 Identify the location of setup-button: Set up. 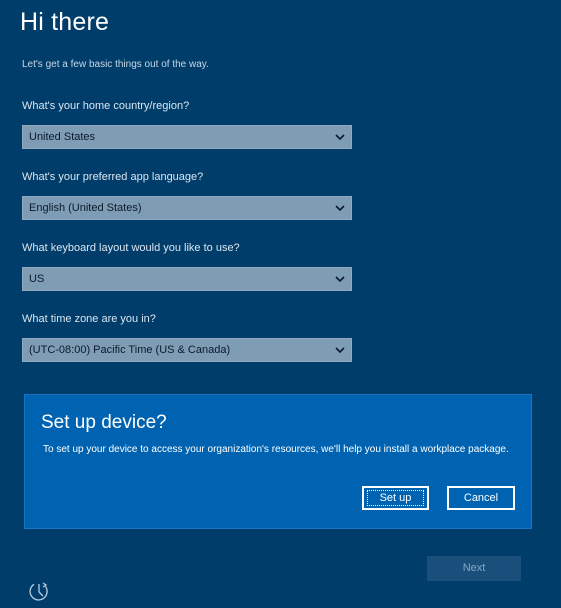
(395, 498).